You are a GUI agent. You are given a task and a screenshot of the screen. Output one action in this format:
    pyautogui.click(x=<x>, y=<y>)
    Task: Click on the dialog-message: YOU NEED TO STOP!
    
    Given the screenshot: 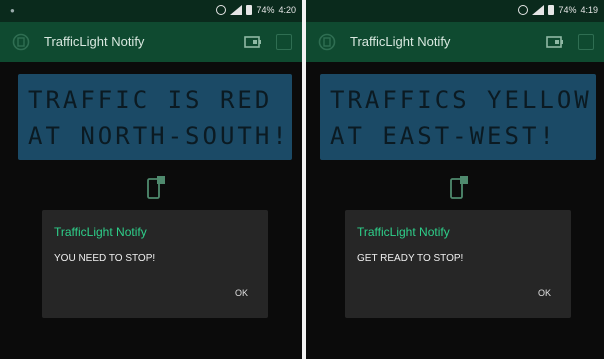 What is the action you would take?
    pyautogui.click(x=105, y=258)
    